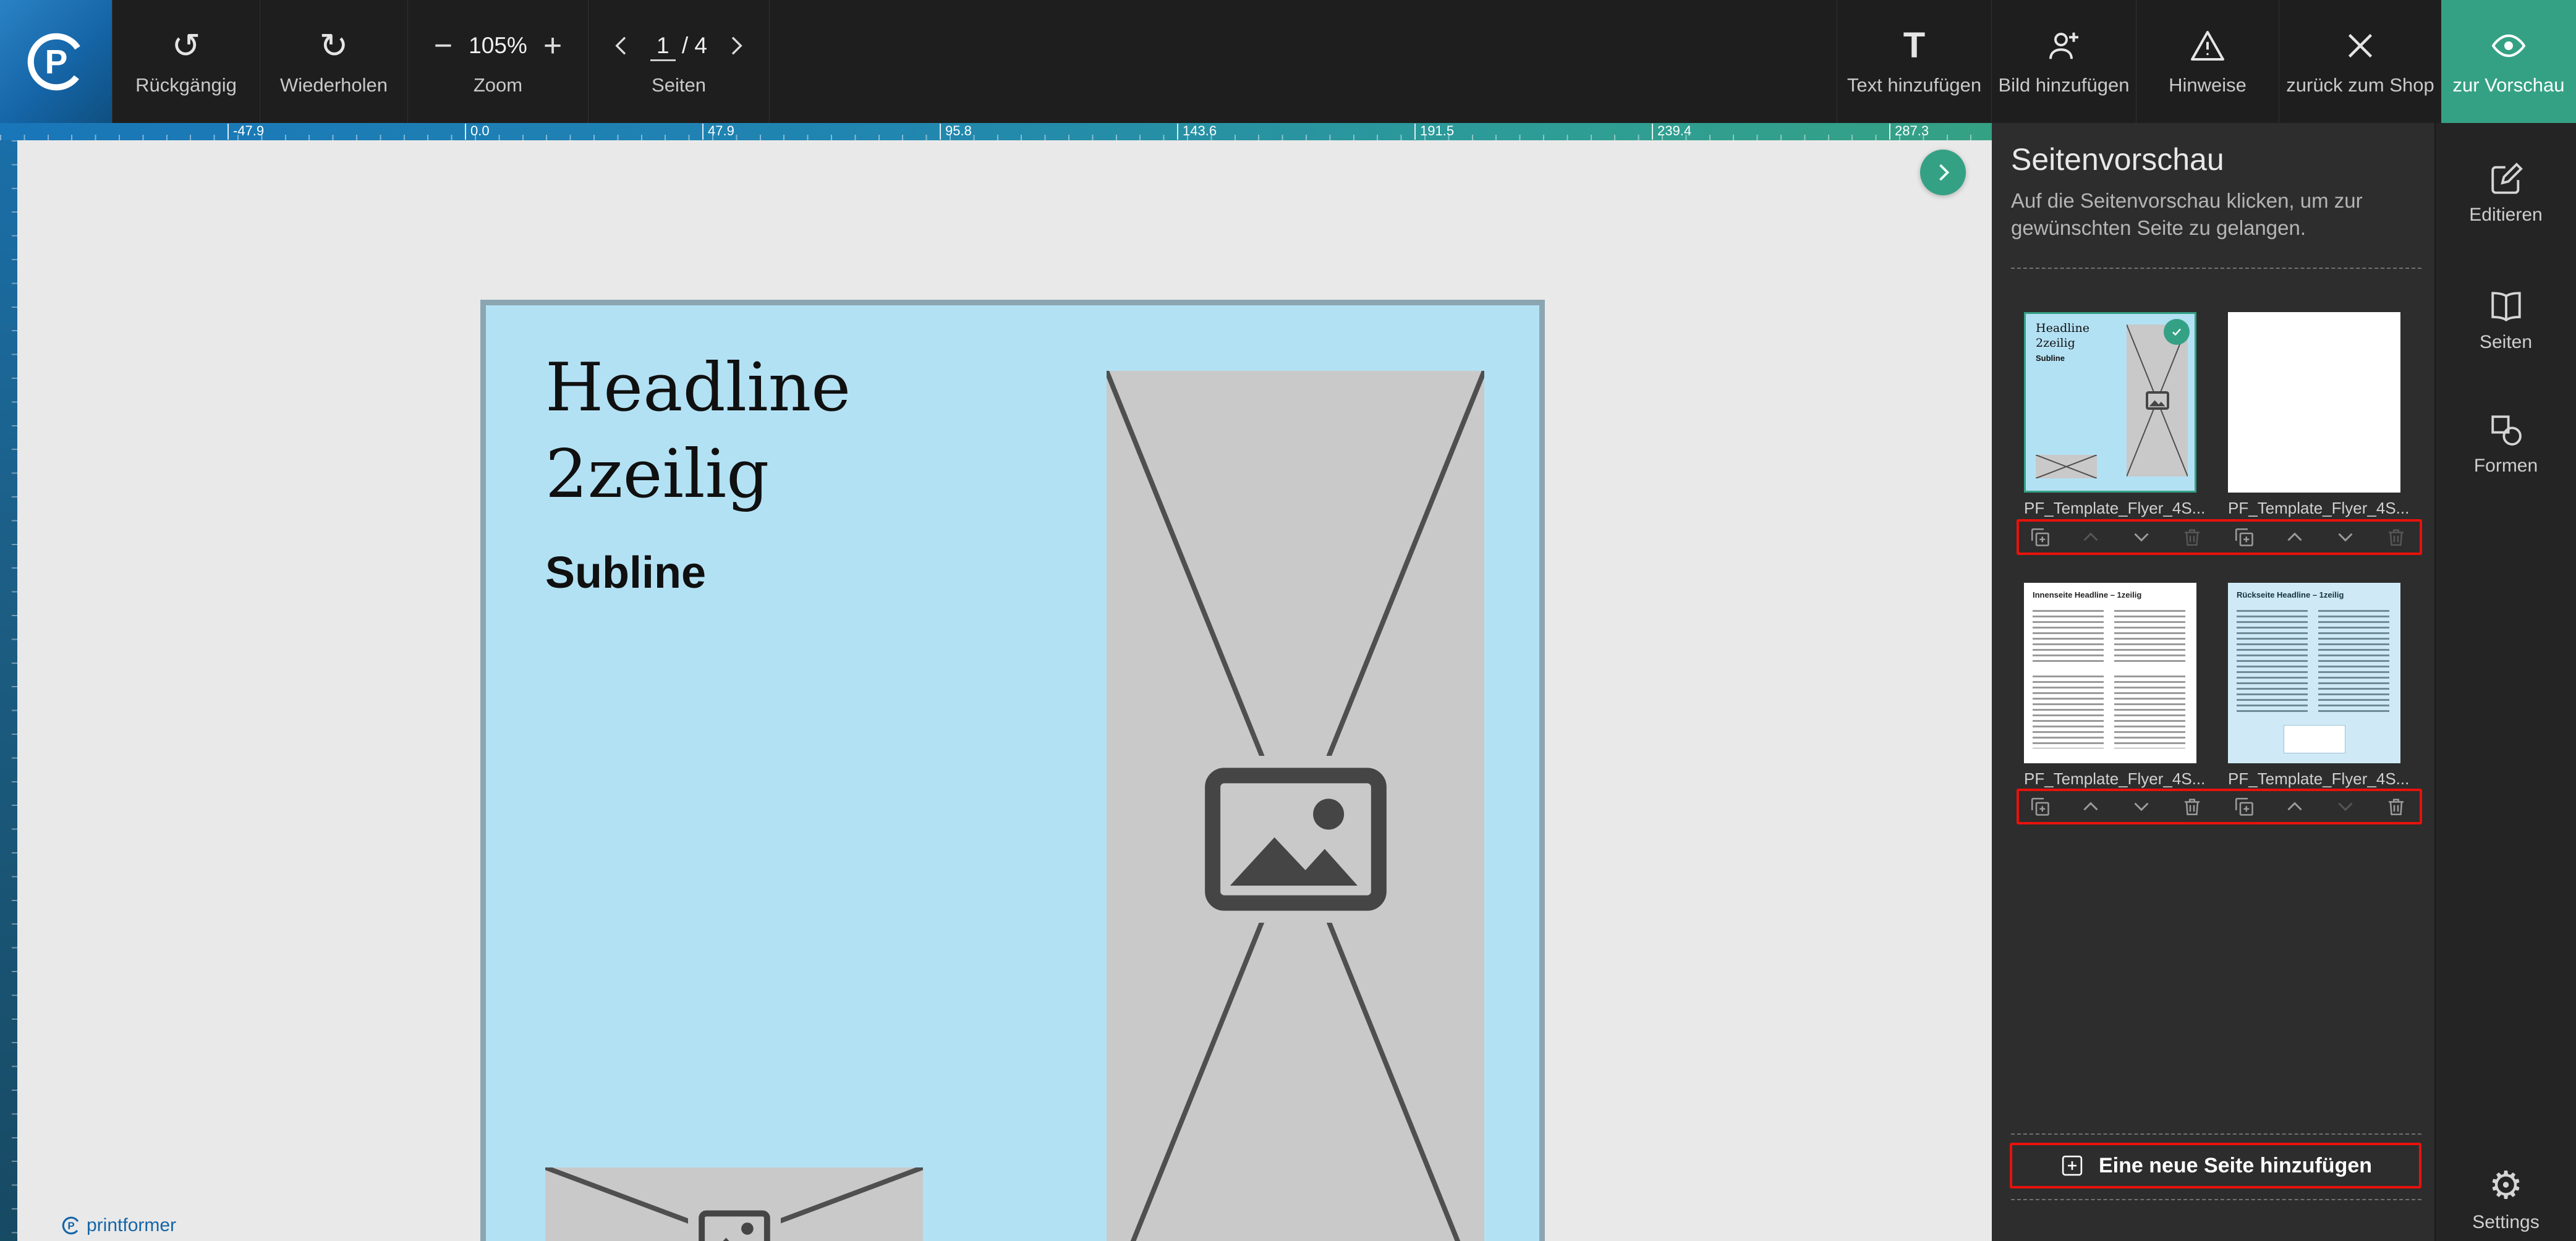 This screenshot has height=1241, width=2576. I want to click on preview-label: zur Vorschau, so click(2508, 85).